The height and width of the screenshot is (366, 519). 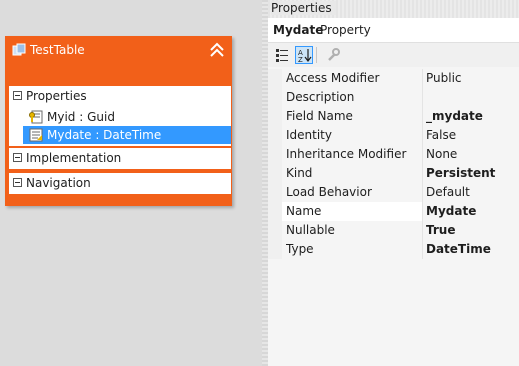 I want to click on property-name: Nullable, so click(x=310, y=230).